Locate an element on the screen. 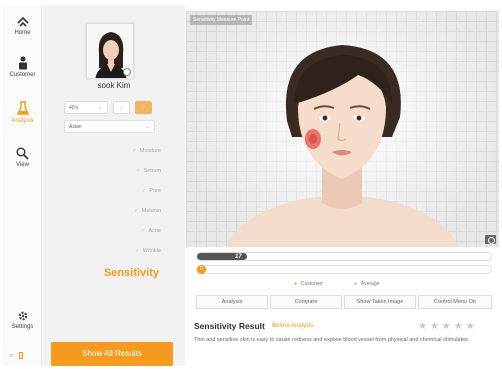 The width and height of the screenshot is (502, 369). tab-control-menu: Control Menu On is located at coordinates (455, 302).